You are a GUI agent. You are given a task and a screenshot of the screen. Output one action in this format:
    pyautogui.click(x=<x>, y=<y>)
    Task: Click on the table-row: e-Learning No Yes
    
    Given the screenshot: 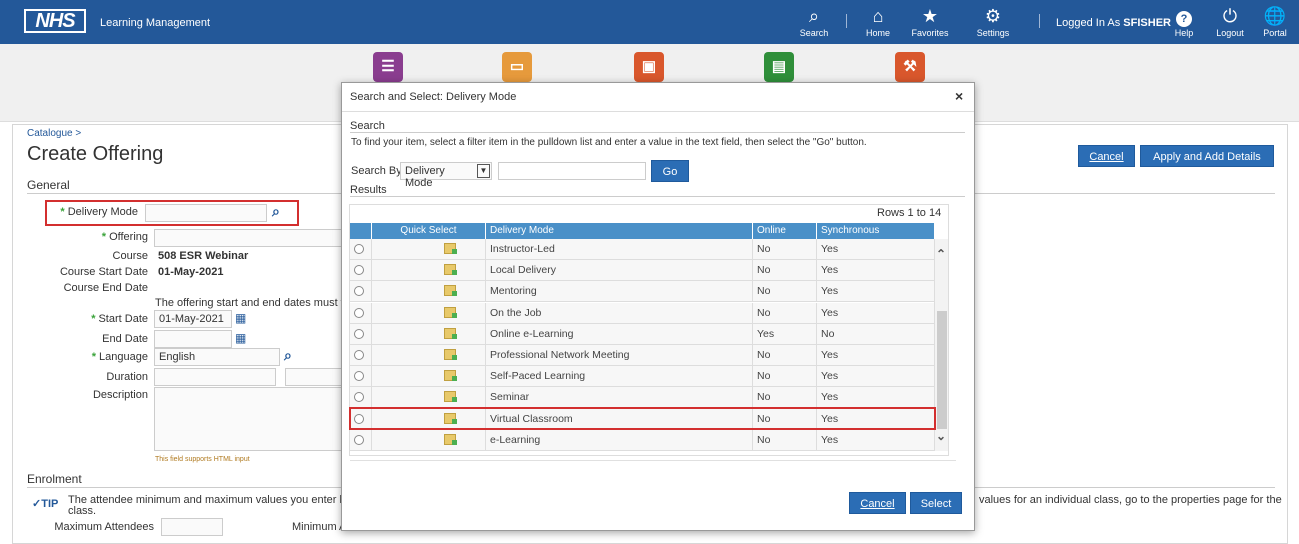 What is the action you would take?
    pyautogui.click(x=642, y=440)
    